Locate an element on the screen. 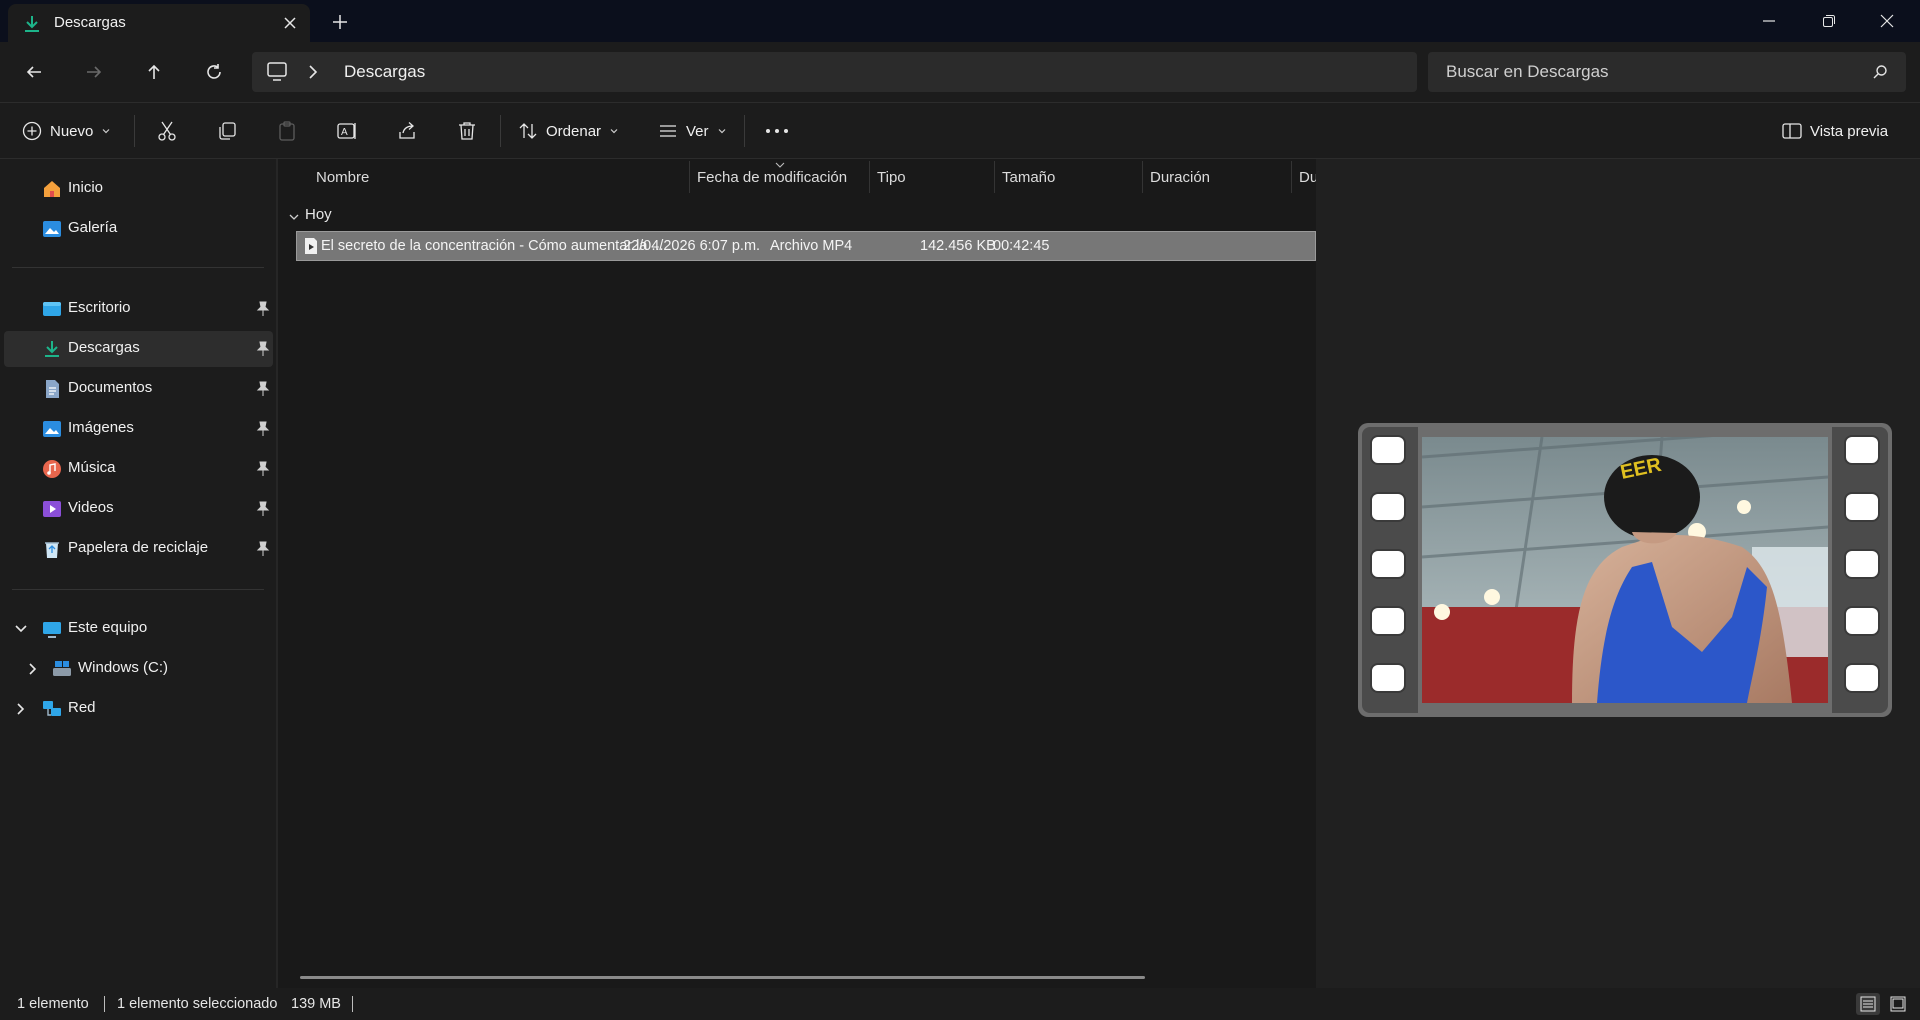 Image resolution: width=1920 pixels, height=1020 pixels. tiles-view-icon is located at coordinates (1898, 1004).